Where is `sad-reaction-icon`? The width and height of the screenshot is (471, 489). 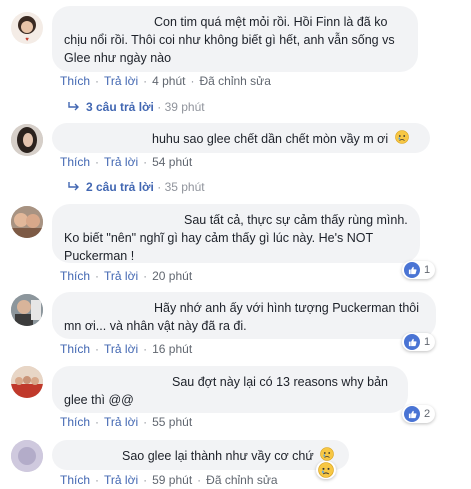
sad-reaction-icon is located at coordinates (326, 470).